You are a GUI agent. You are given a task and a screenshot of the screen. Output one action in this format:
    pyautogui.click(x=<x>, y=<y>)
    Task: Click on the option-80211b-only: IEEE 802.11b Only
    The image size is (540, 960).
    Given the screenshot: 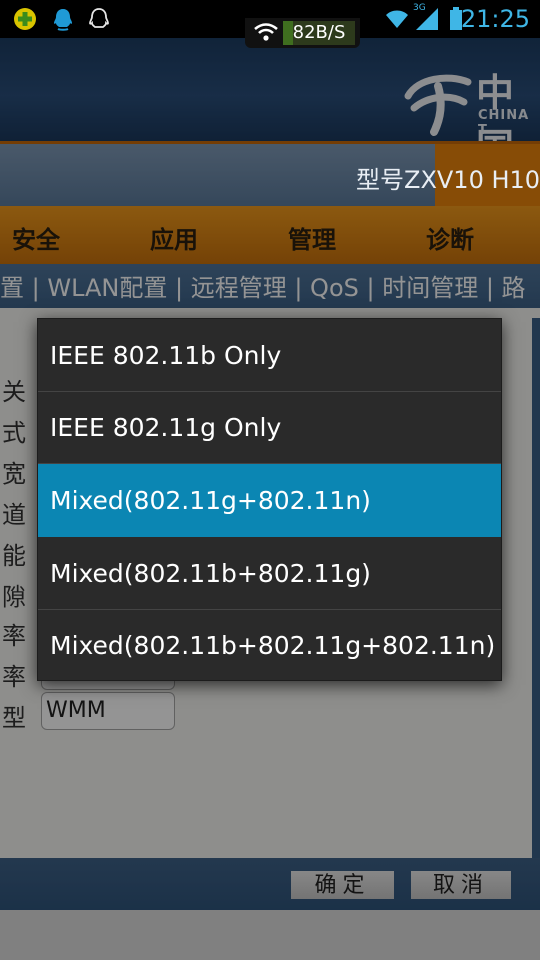 What is the action you would take?
    pyautogui.click(x=269, y=355)
    